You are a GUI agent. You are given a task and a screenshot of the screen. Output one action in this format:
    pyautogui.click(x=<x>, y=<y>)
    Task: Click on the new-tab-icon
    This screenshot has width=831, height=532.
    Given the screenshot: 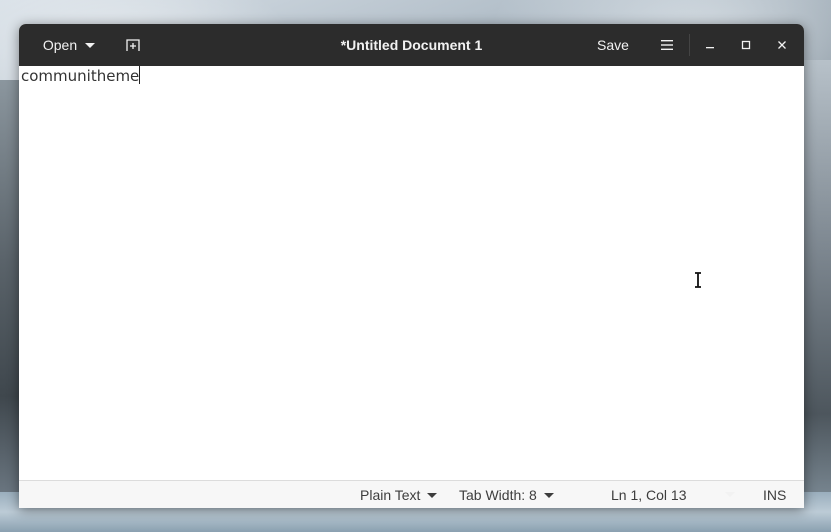 What is the action you would take?
    pyautogui.click(x=133, y=45)
    